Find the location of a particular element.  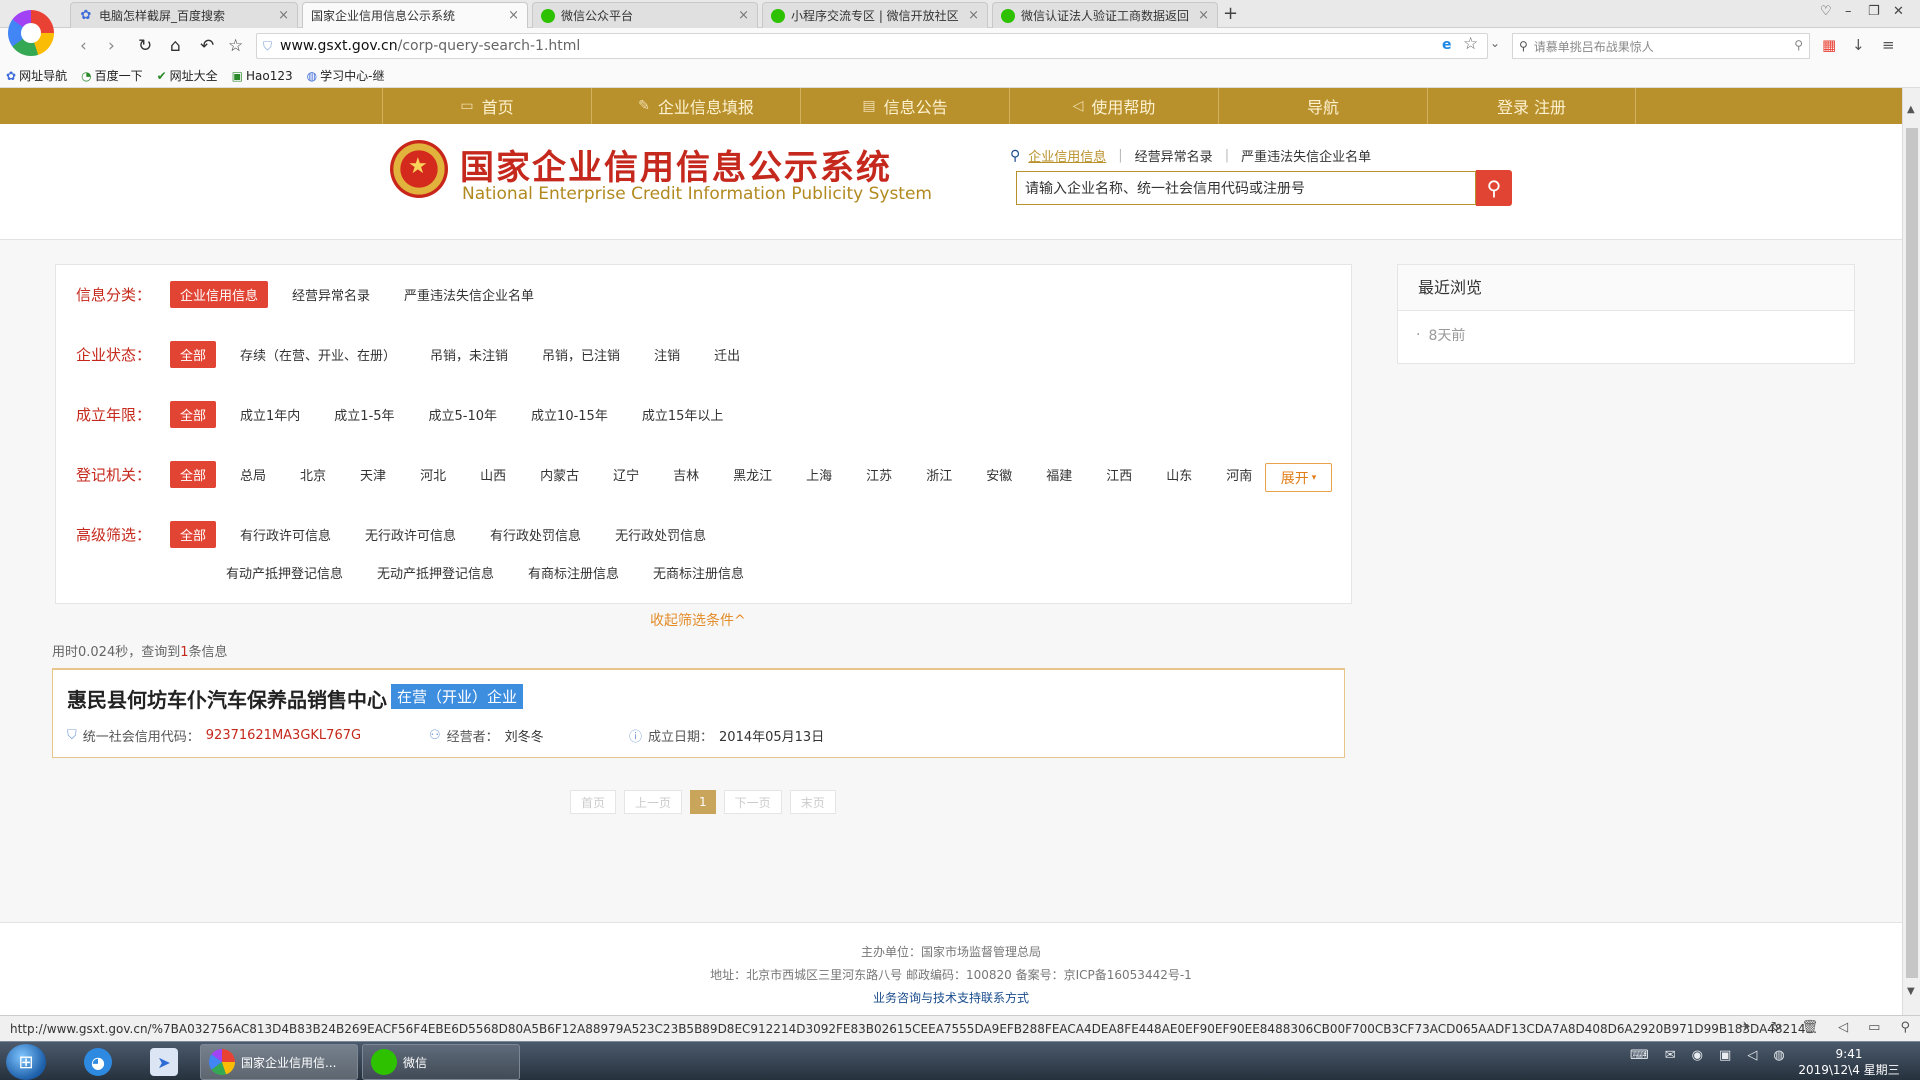

filter-option: 福建 is located at coordinates (1059, 474).